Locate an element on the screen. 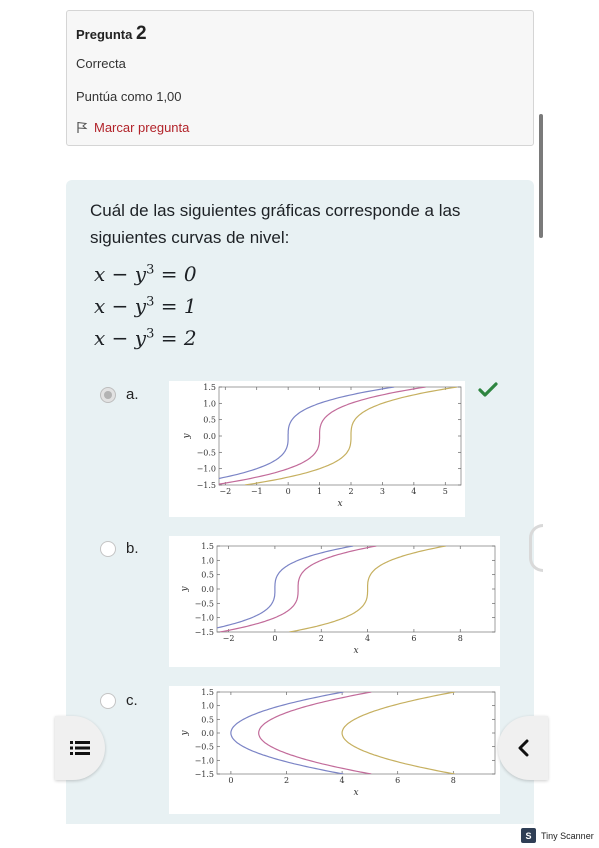  x-tick-label: 1 is located at coordinates (319, 491).